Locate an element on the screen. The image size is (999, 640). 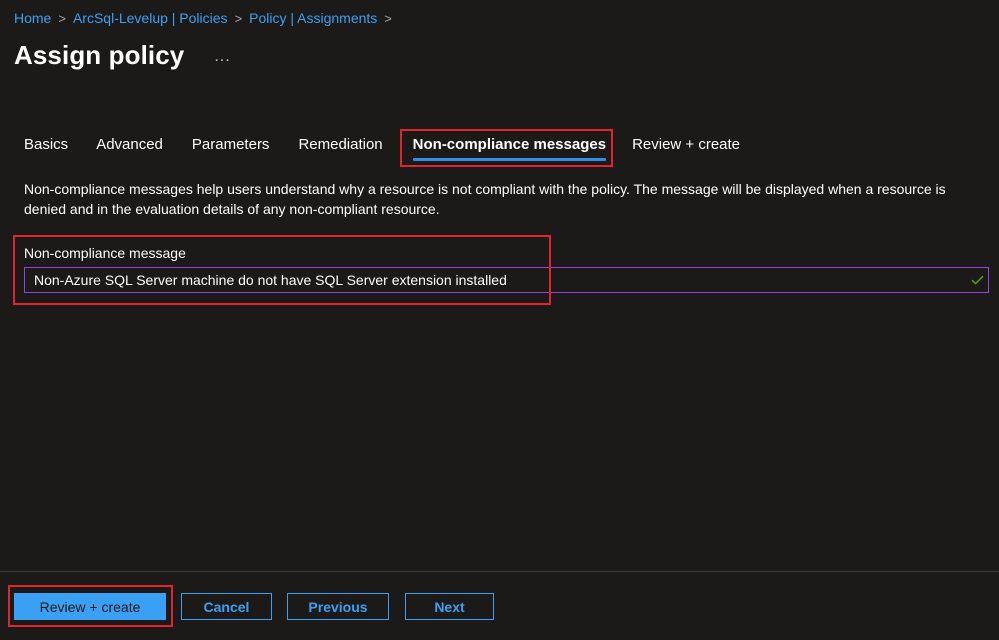
breadcrumb-policies: ArcSql-Levelup | Policies is located at coordinates (150, 18).